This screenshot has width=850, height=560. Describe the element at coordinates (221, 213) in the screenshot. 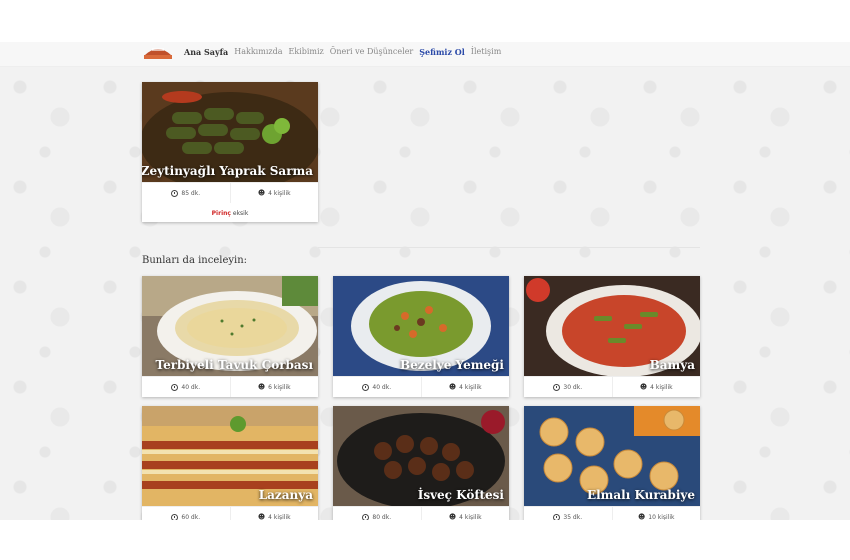

I see `missing-ingredient: Pirinç` at that location.